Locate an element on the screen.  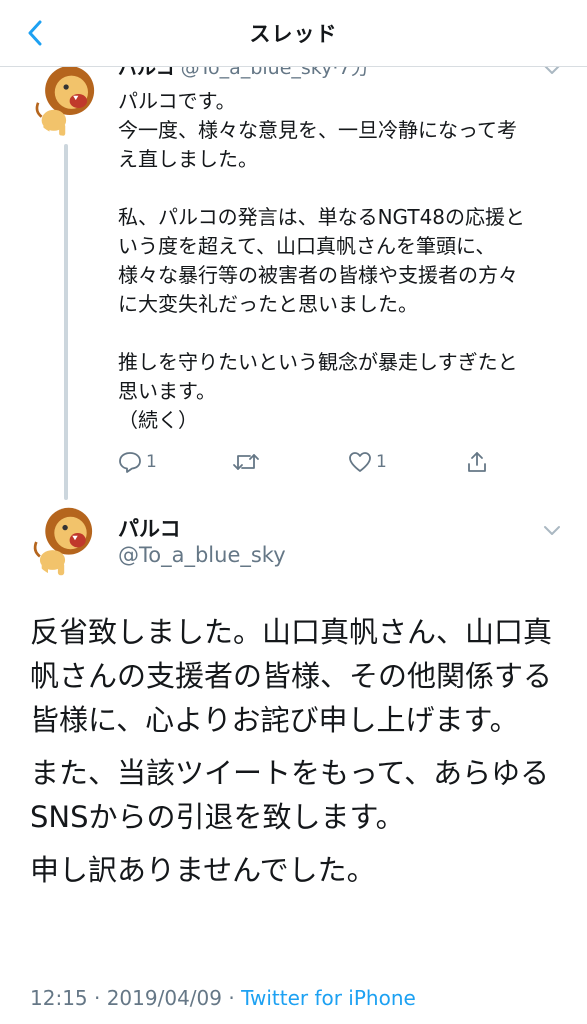
share-button is located at coordinates (477, 462).